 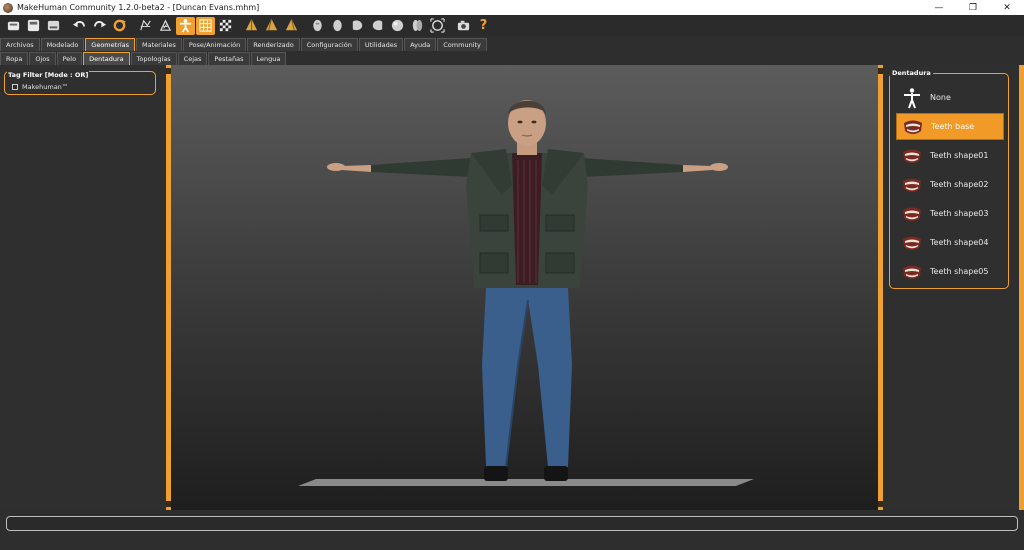 I want to click on tab-archivos: Archivos, so click(x=20, y=44).